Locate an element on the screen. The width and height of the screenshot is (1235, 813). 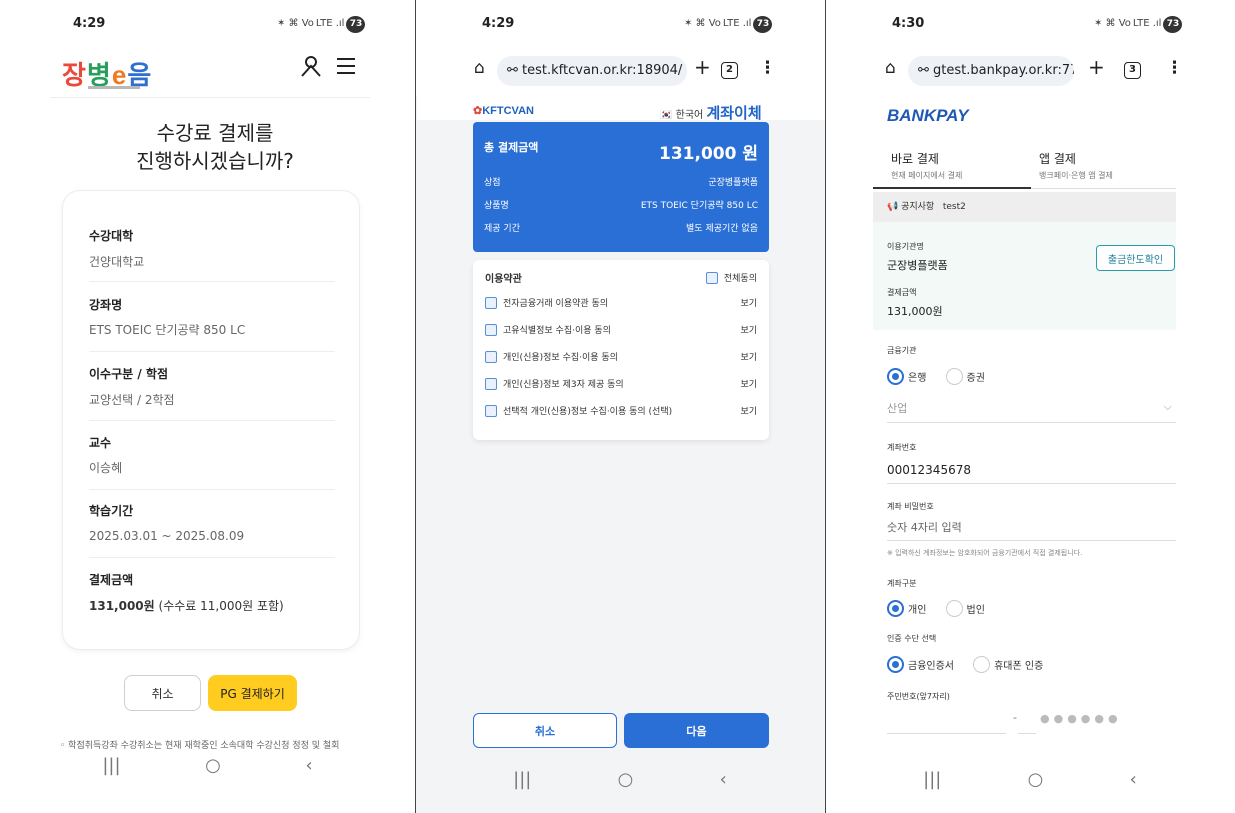
language-and-service: 🇰🇷 한국어 계좌이체 is located at coordinates (711, 112).